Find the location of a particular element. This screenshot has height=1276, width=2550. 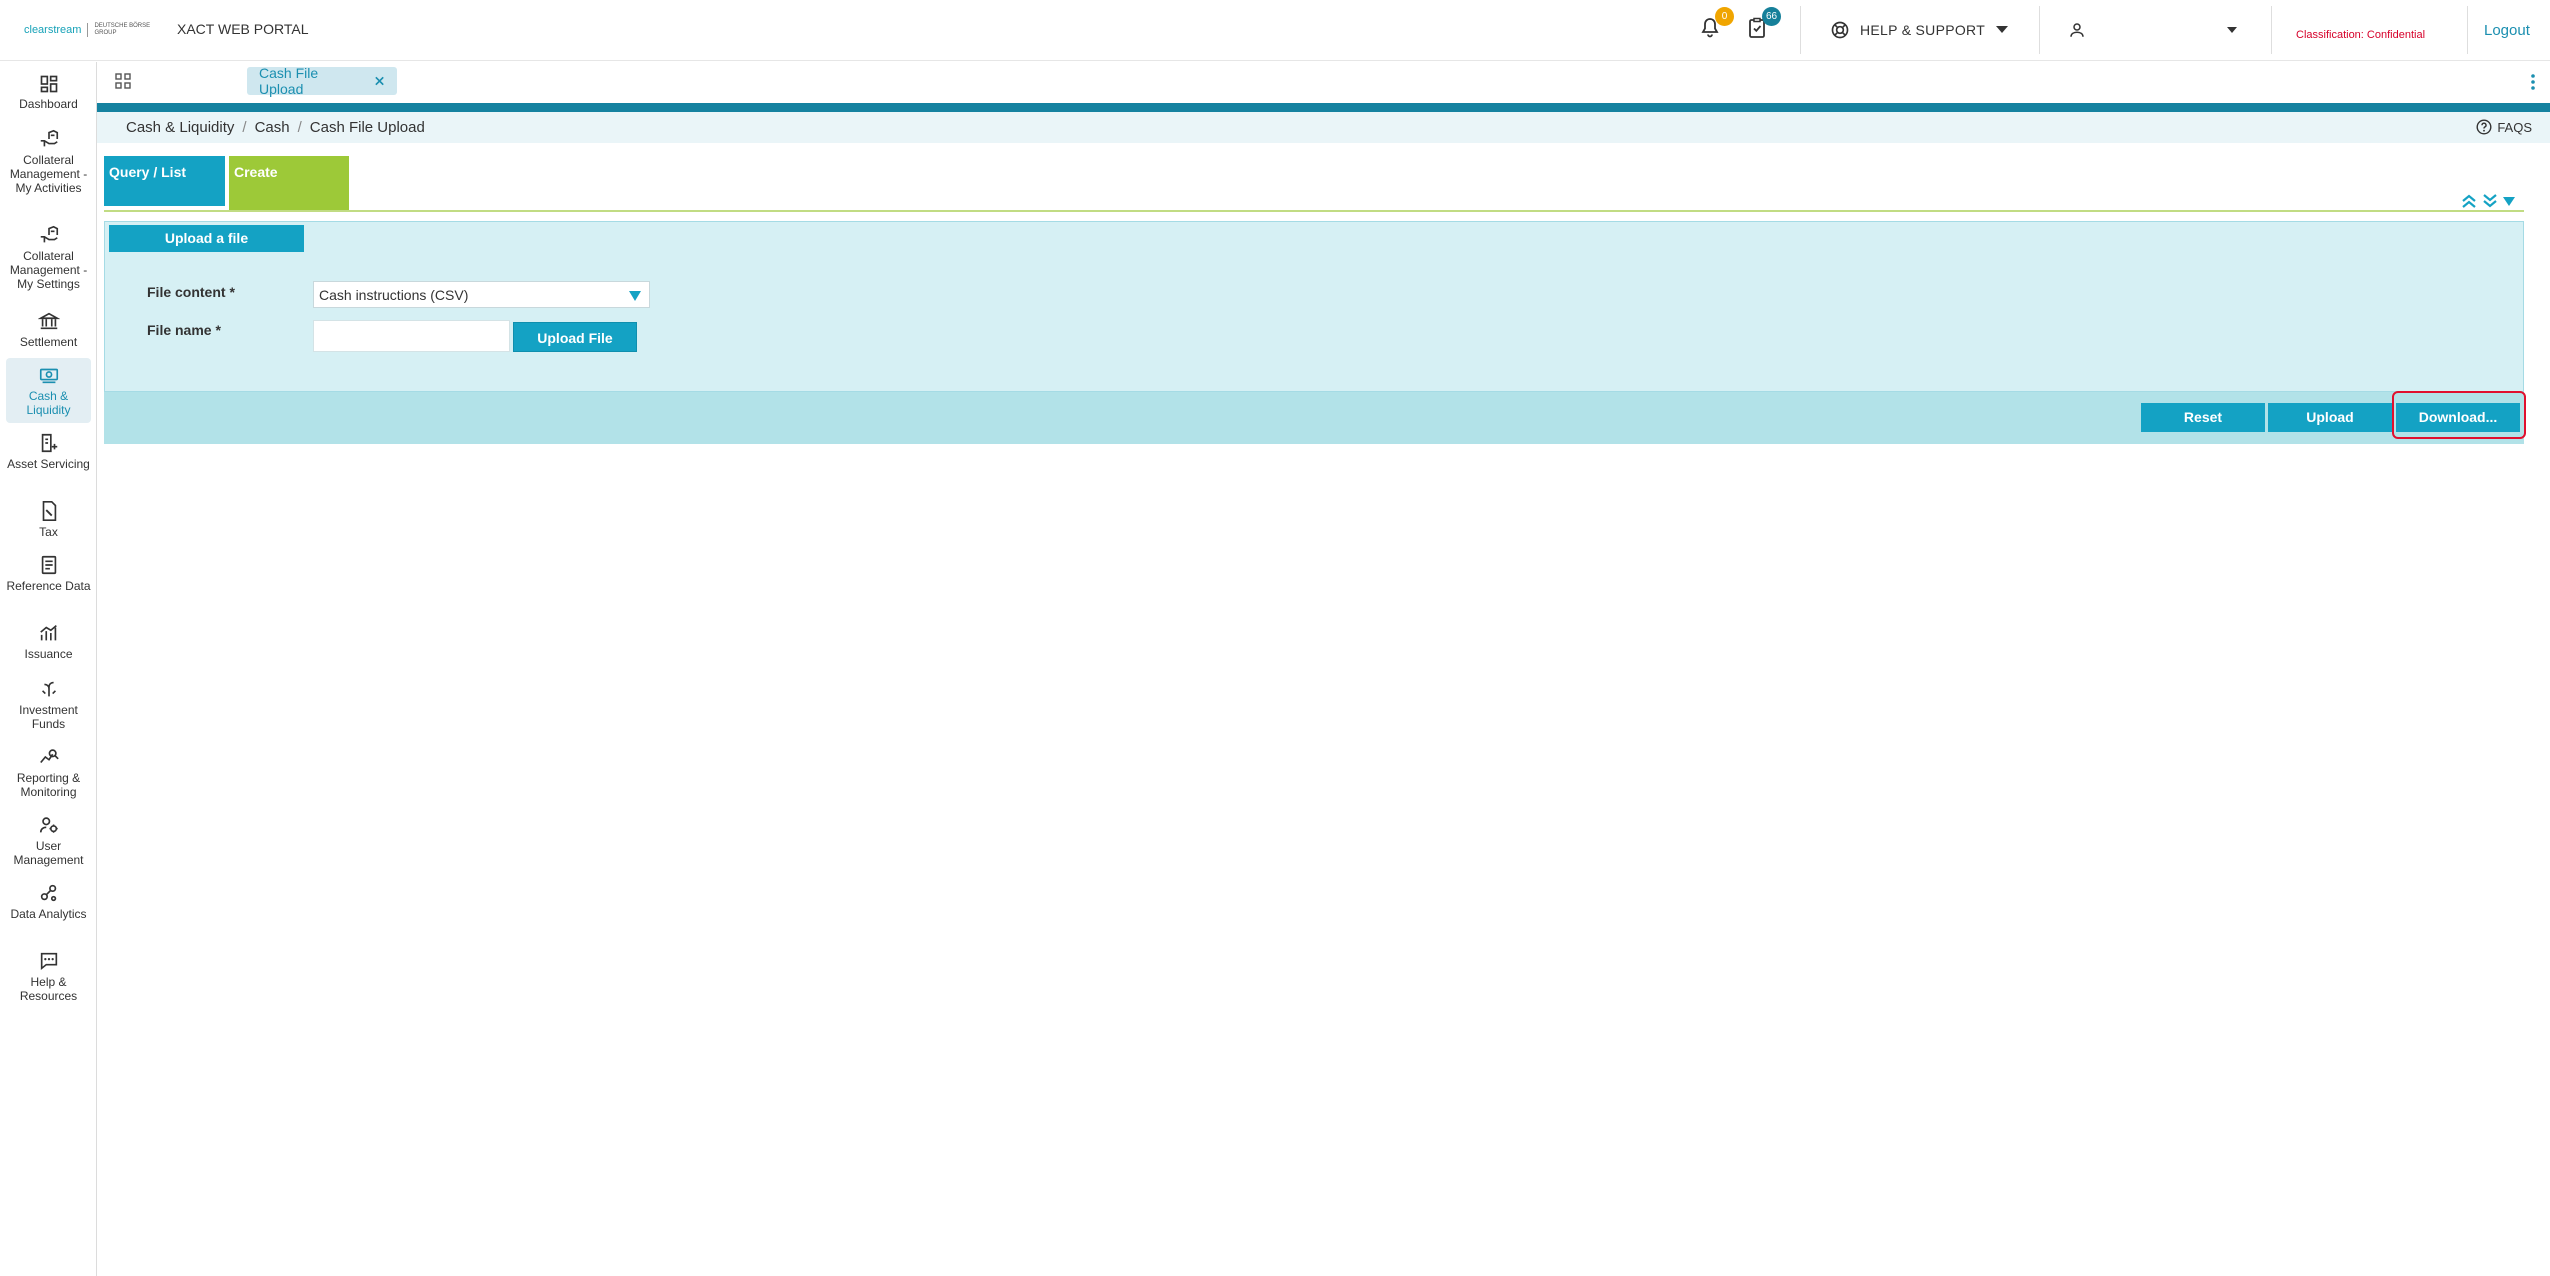

tasks-button: 66 is located at coordinates (1763, 24).